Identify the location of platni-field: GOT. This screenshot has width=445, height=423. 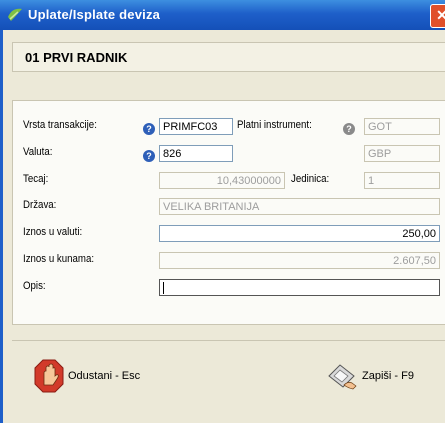
(402, 126).